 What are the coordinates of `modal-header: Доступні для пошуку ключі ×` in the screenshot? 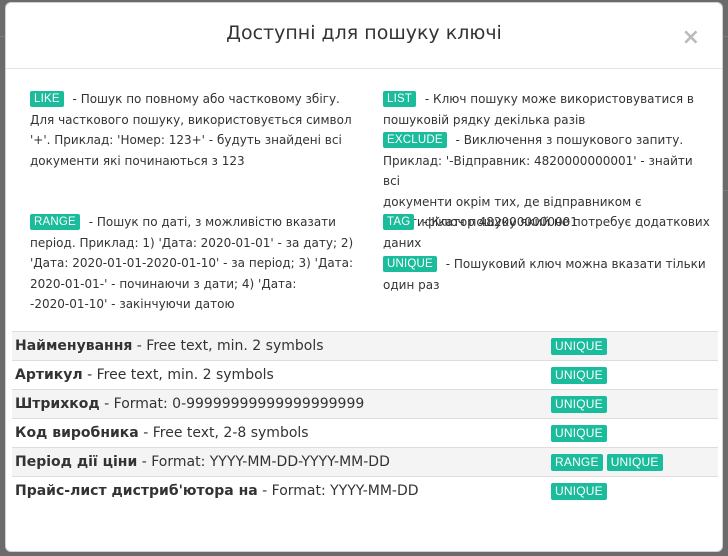 It's located at (364, 36).